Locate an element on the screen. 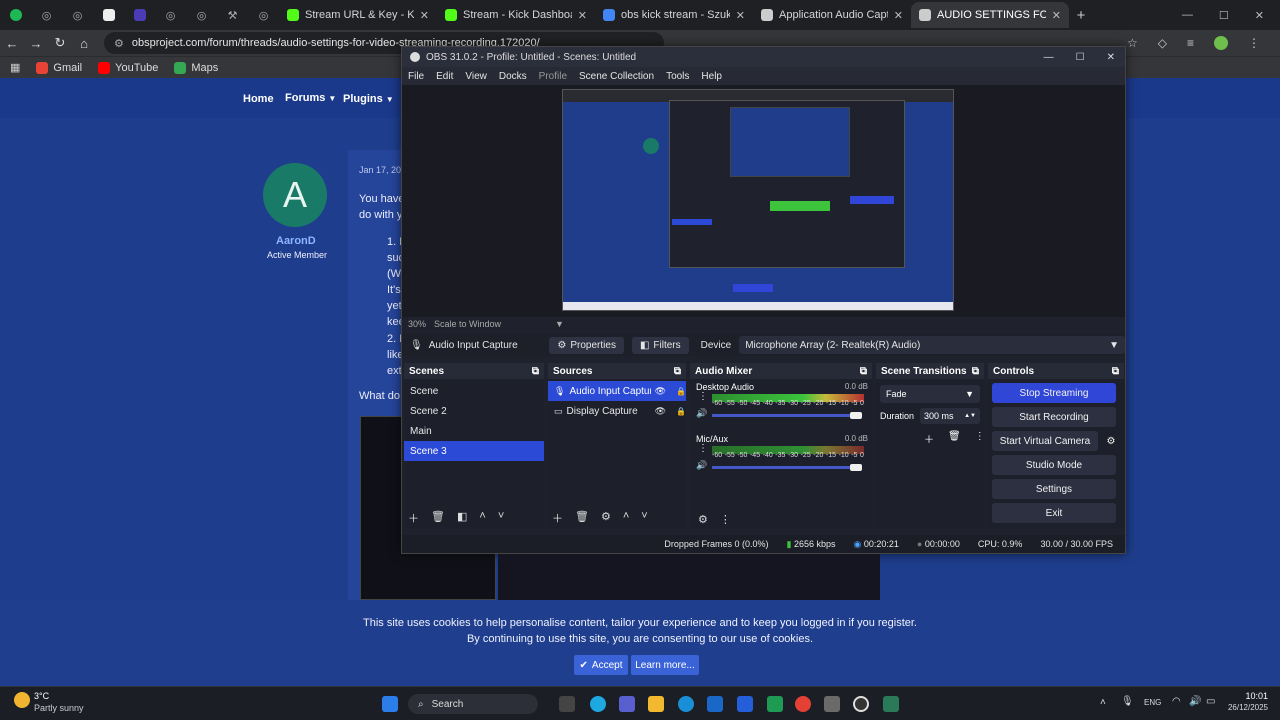 The width and height of the screenshot is (1280, 720). star-icon: ☆ is located at coordinates (1132, 43).